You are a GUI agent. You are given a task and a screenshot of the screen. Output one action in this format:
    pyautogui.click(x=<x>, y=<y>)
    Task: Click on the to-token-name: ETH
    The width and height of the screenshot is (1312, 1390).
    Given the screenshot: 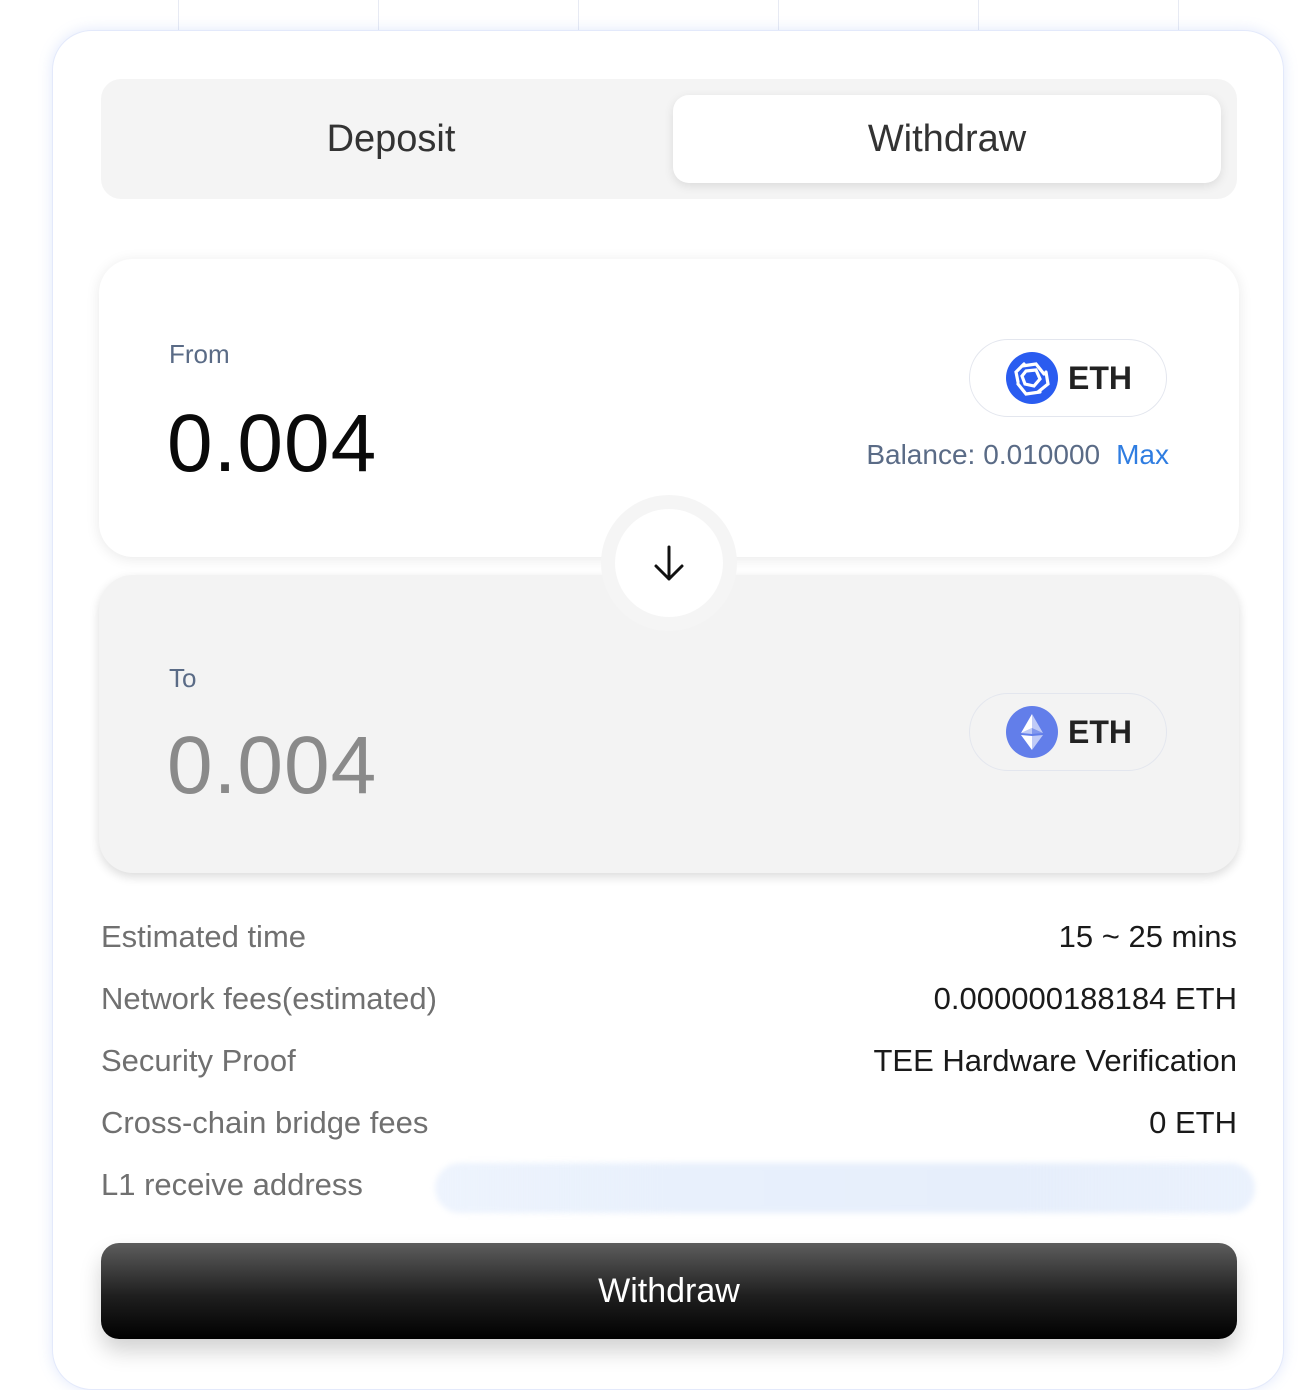 What is the action you would take?
    pyautogui.click(x=1100, y=731)
    